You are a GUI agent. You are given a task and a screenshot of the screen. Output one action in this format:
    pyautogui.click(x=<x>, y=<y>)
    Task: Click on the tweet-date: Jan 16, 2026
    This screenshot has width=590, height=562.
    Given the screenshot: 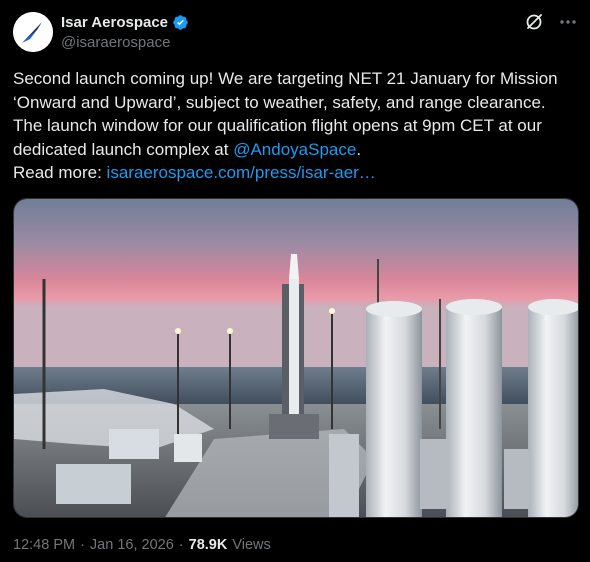 What is the action you would take?
    pyautogui.click(x=132, y=545)
    